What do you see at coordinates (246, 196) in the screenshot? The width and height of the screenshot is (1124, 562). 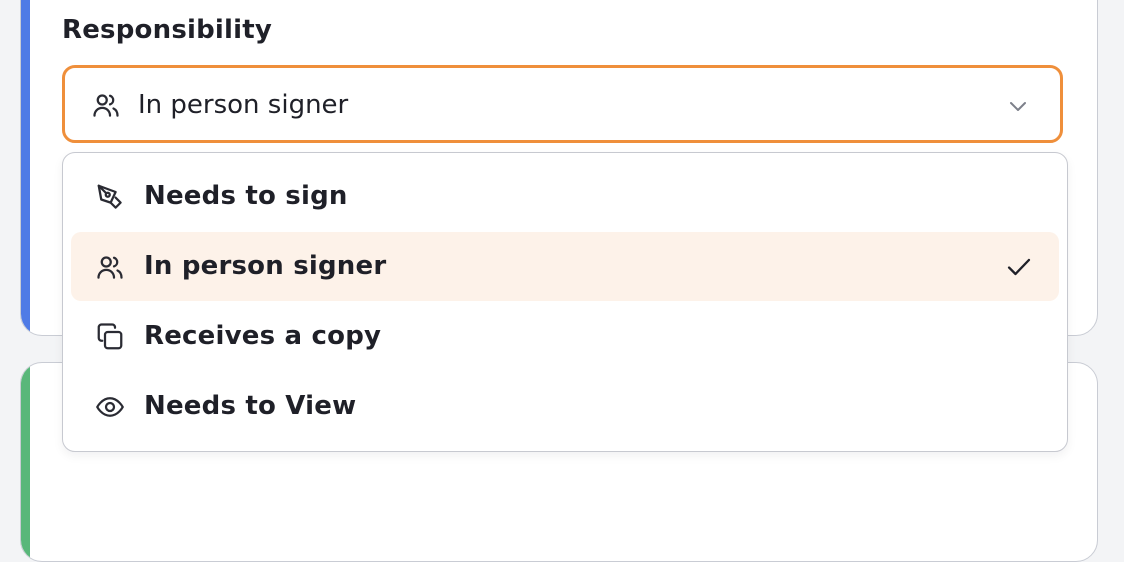 I see `option-label: Needs to sign` at bounding box center [246, 196].